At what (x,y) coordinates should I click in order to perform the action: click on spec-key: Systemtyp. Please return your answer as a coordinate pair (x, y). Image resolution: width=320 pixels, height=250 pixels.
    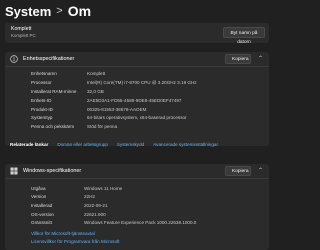
    Looking at the image, I should click on (42, 118).